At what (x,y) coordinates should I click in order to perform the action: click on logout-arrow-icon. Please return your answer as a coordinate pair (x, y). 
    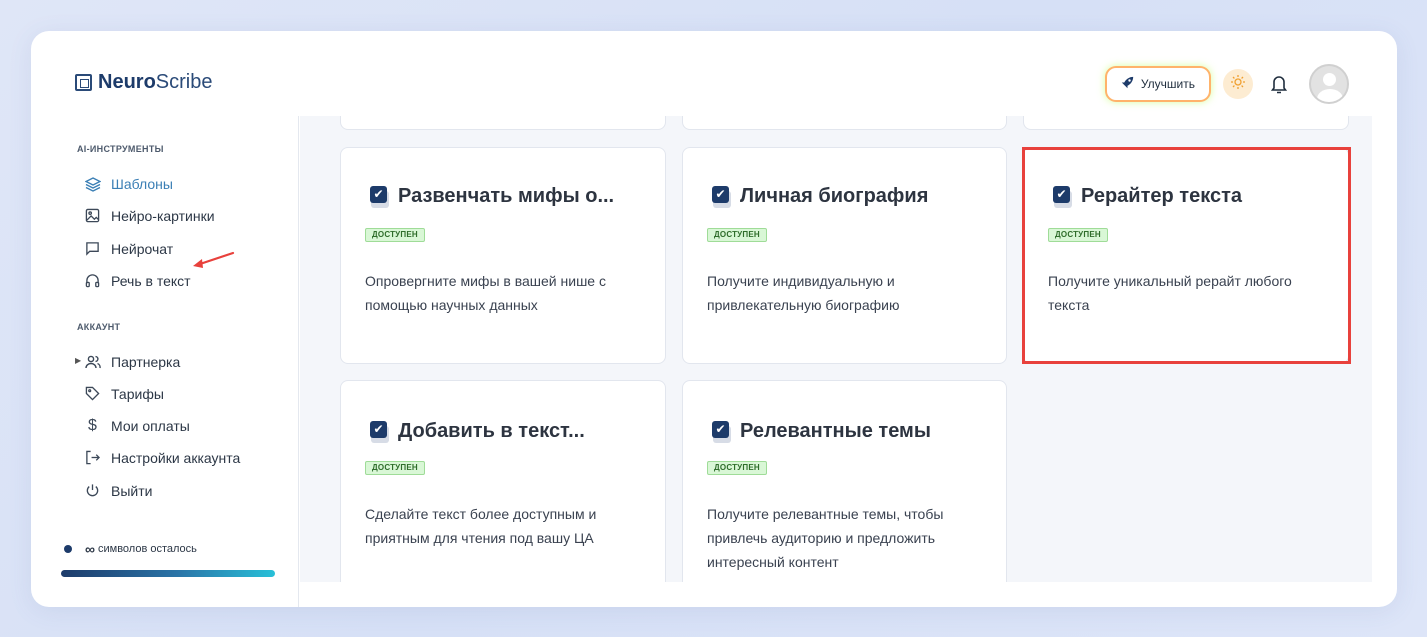
    Looking at the image, I should click on (92, 457).